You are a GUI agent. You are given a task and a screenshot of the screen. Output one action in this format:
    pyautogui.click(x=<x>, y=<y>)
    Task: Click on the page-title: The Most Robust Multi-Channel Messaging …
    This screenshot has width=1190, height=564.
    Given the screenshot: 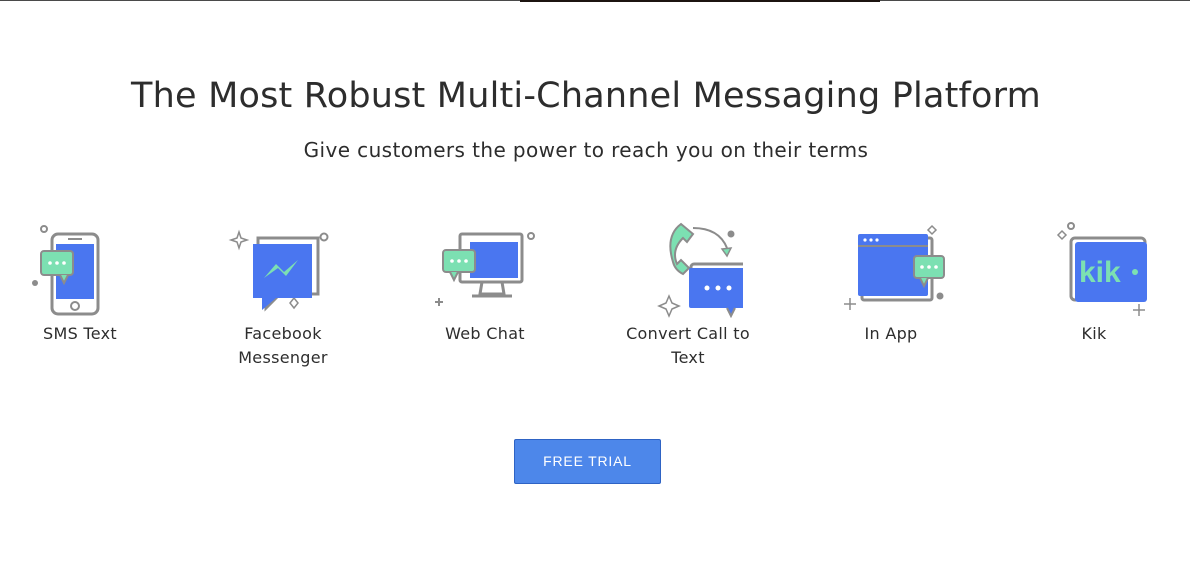 What is the action you would take?
    pyautogui.click(x=586, y=96)
    